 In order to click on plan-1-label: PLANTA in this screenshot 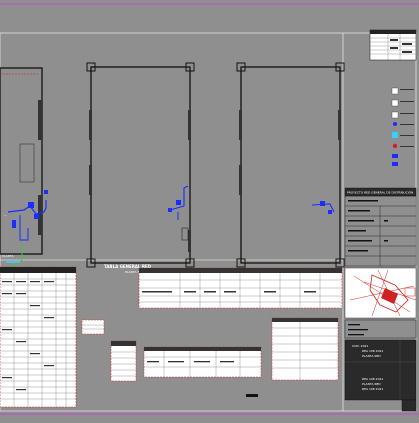, I will do `click(8, 256)`.